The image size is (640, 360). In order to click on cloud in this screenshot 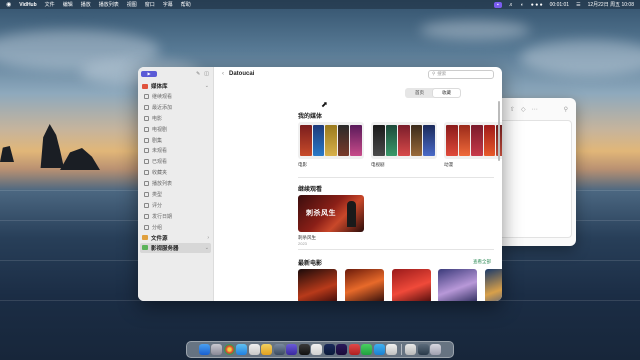, I will do `click(580, 57)`.